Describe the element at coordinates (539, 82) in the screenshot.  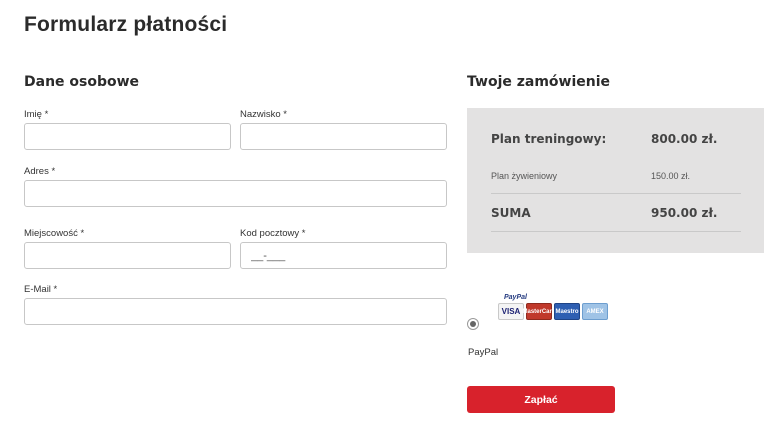
I see `order-heading: Twoje zamówienie` at that location.